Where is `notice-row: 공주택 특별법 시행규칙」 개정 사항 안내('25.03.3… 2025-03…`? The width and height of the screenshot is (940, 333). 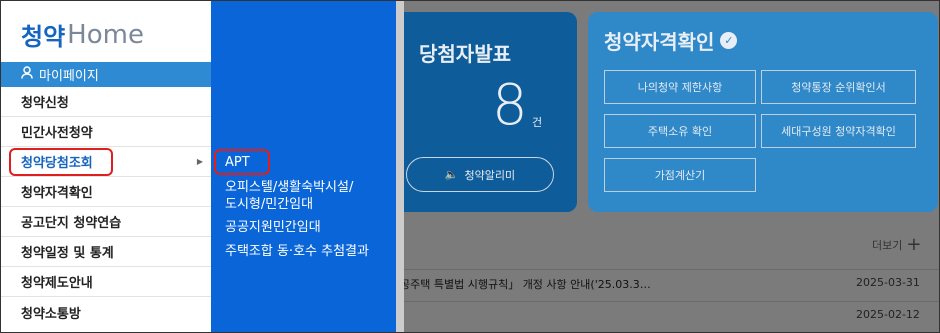
notice-row: 공주택 특별법 시행규칙」 개정 사항 안내('25.03.3… 2025-03… is located at coordinates (667, 283).